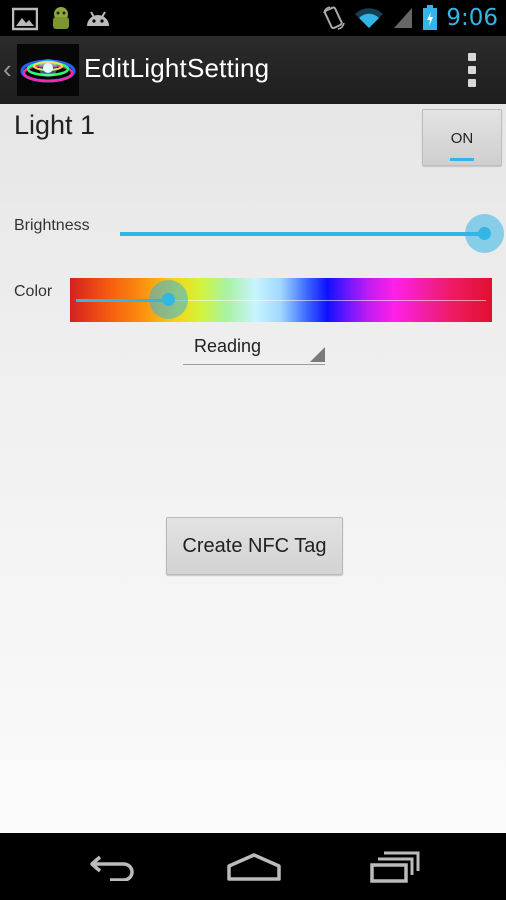 This screenshot has width=506, height=900. Describe the element at coordinates (430, 17) in the screenshot. I see `battery-charging-icon` at that location.